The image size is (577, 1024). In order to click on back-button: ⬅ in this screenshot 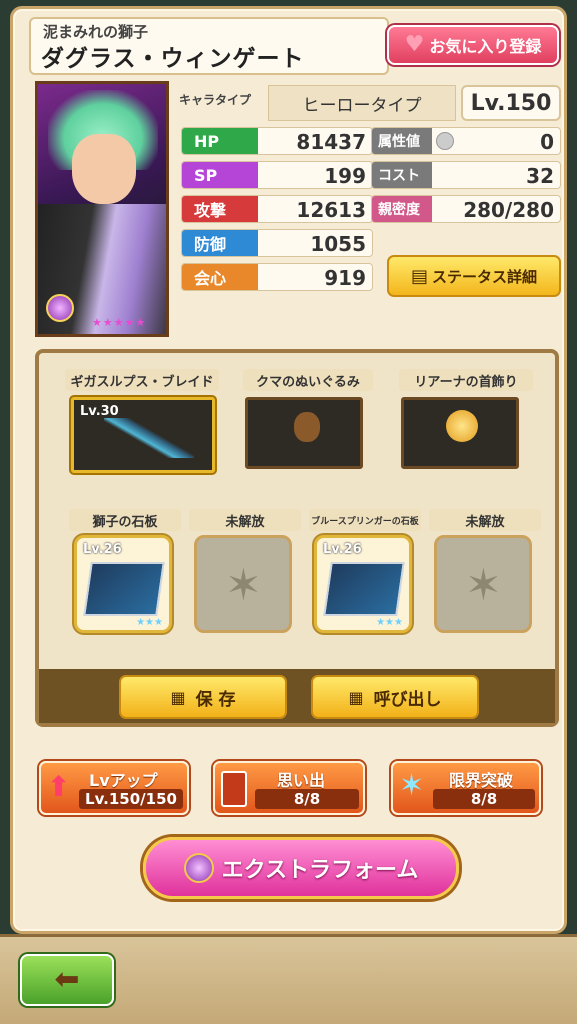, I will do `click(67, 980)`.